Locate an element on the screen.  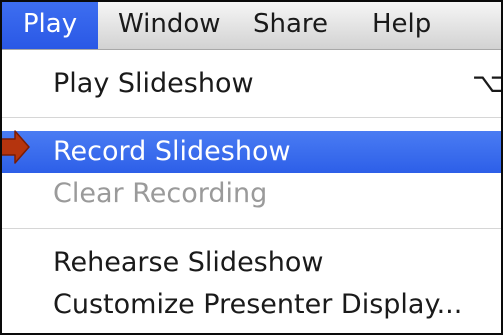
menu-item-rehearse-slideshow: Rehearse Slideshow is located at coordinates (251, 263).